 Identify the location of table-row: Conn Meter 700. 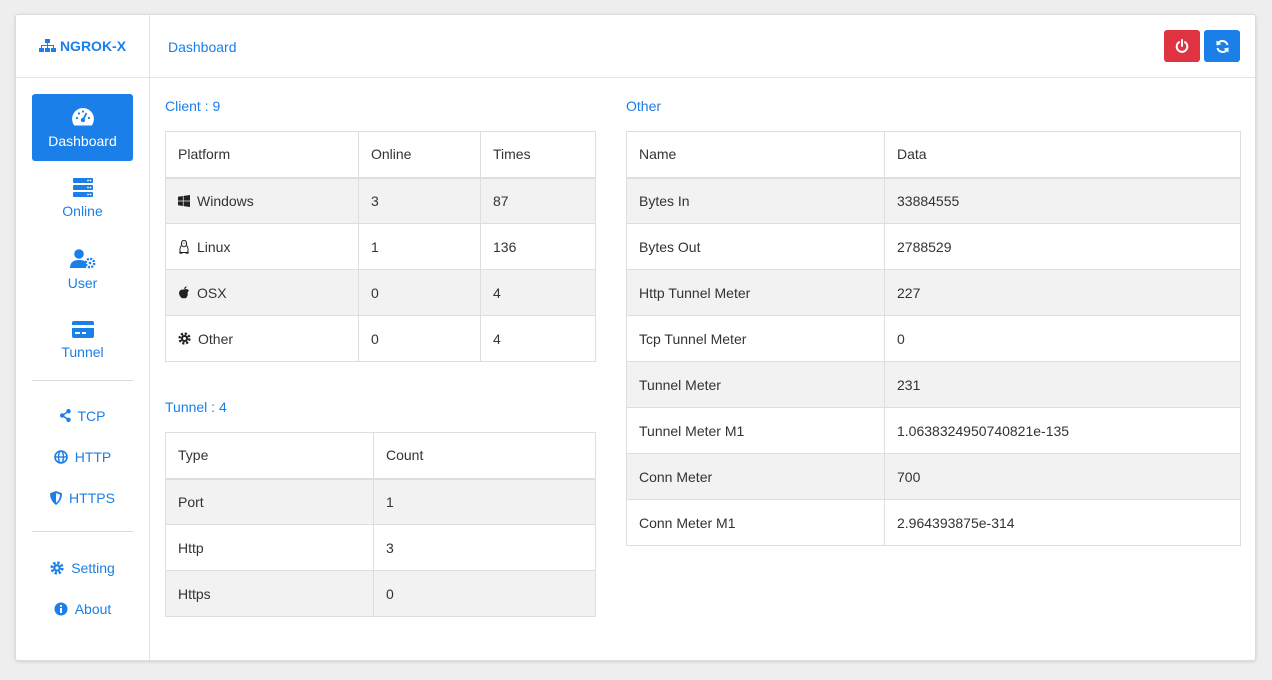
(933, 476).